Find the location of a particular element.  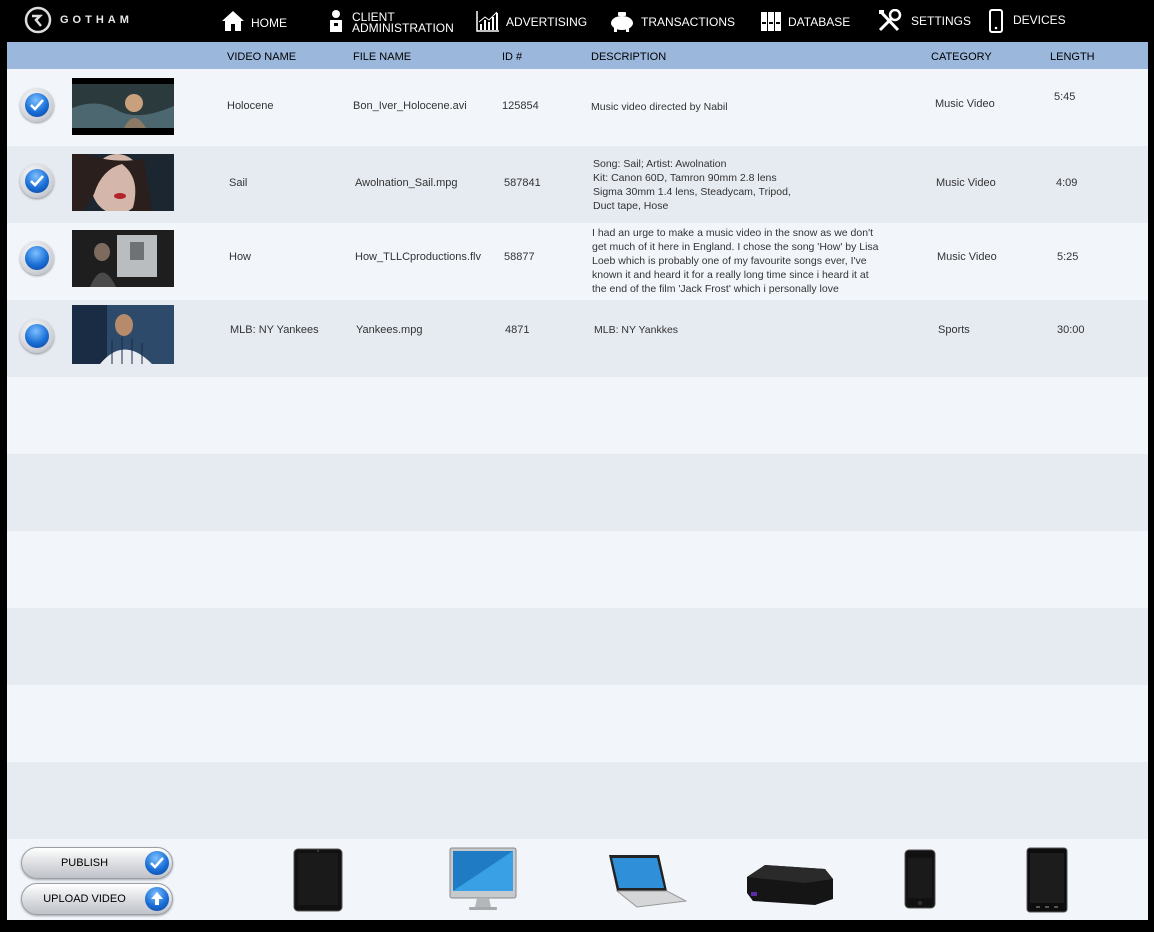

piggy-bank-icon is located at coordinates (622, 22).